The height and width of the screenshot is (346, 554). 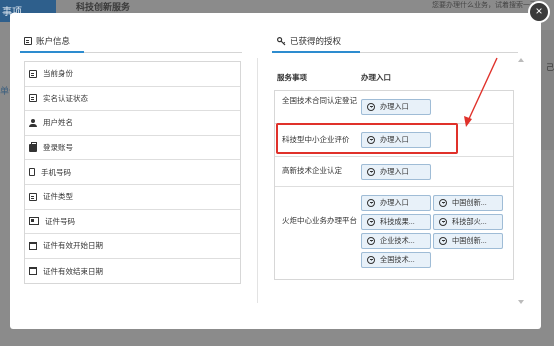 I want to click on table-row: 全国技术合同认定登记 办理入口, so click(x=394, y=107).